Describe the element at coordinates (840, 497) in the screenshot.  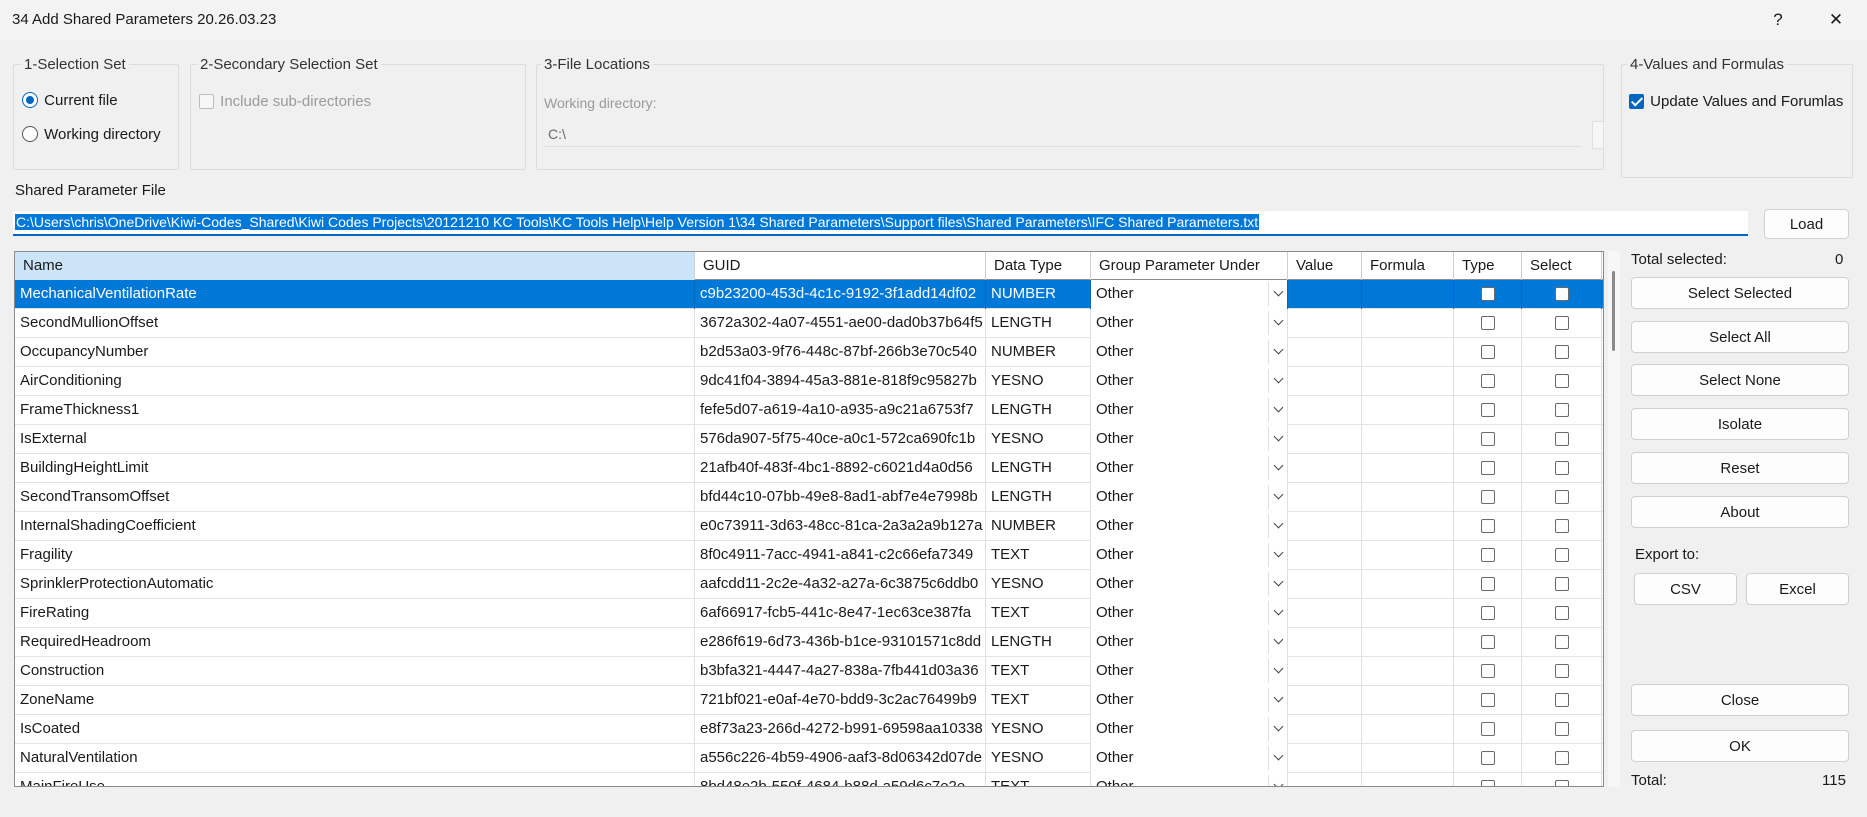
I see `cell-guid: bfd44c10-07bb-49e8-8ad1-abf7e4e7998b` at that location.